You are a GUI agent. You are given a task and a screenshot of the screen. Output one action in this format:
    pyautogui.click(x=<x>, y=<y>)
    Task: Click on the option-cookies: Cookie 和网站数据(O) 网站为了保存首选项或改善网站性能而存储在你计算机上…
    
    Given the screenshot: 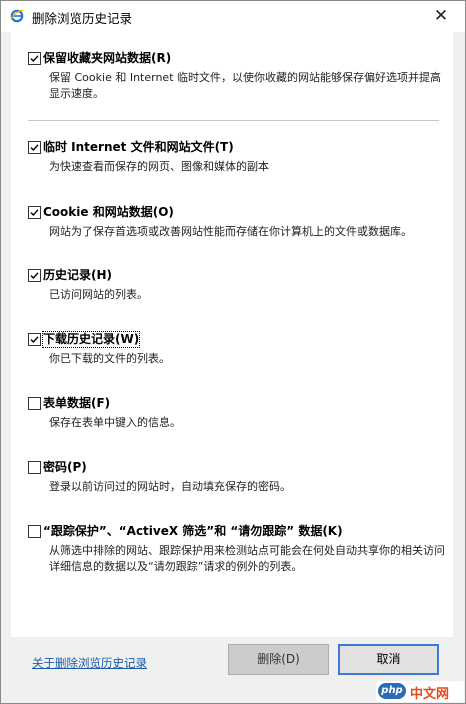 What is the action you would take?
    pyautogui.click(x=238, y=222)
    